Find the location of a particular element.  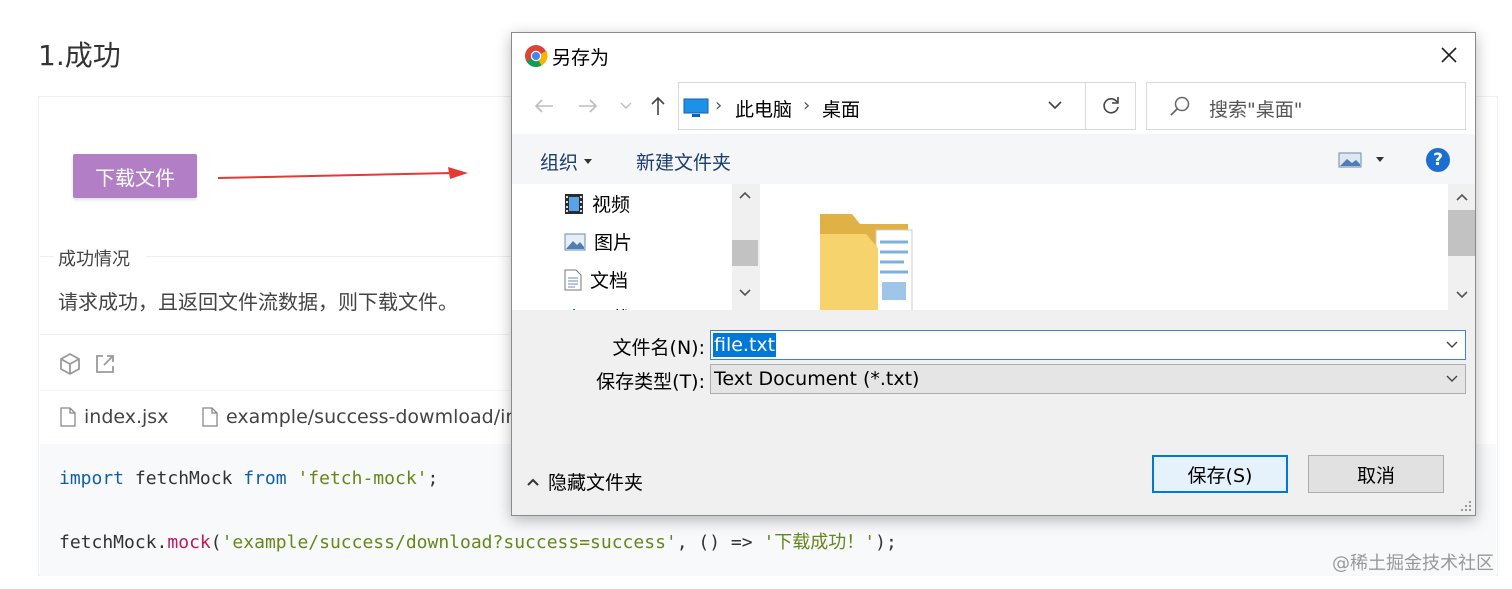

hide-folders-toggle: 隐藏文件夹 is located at coordinates (584, 481).